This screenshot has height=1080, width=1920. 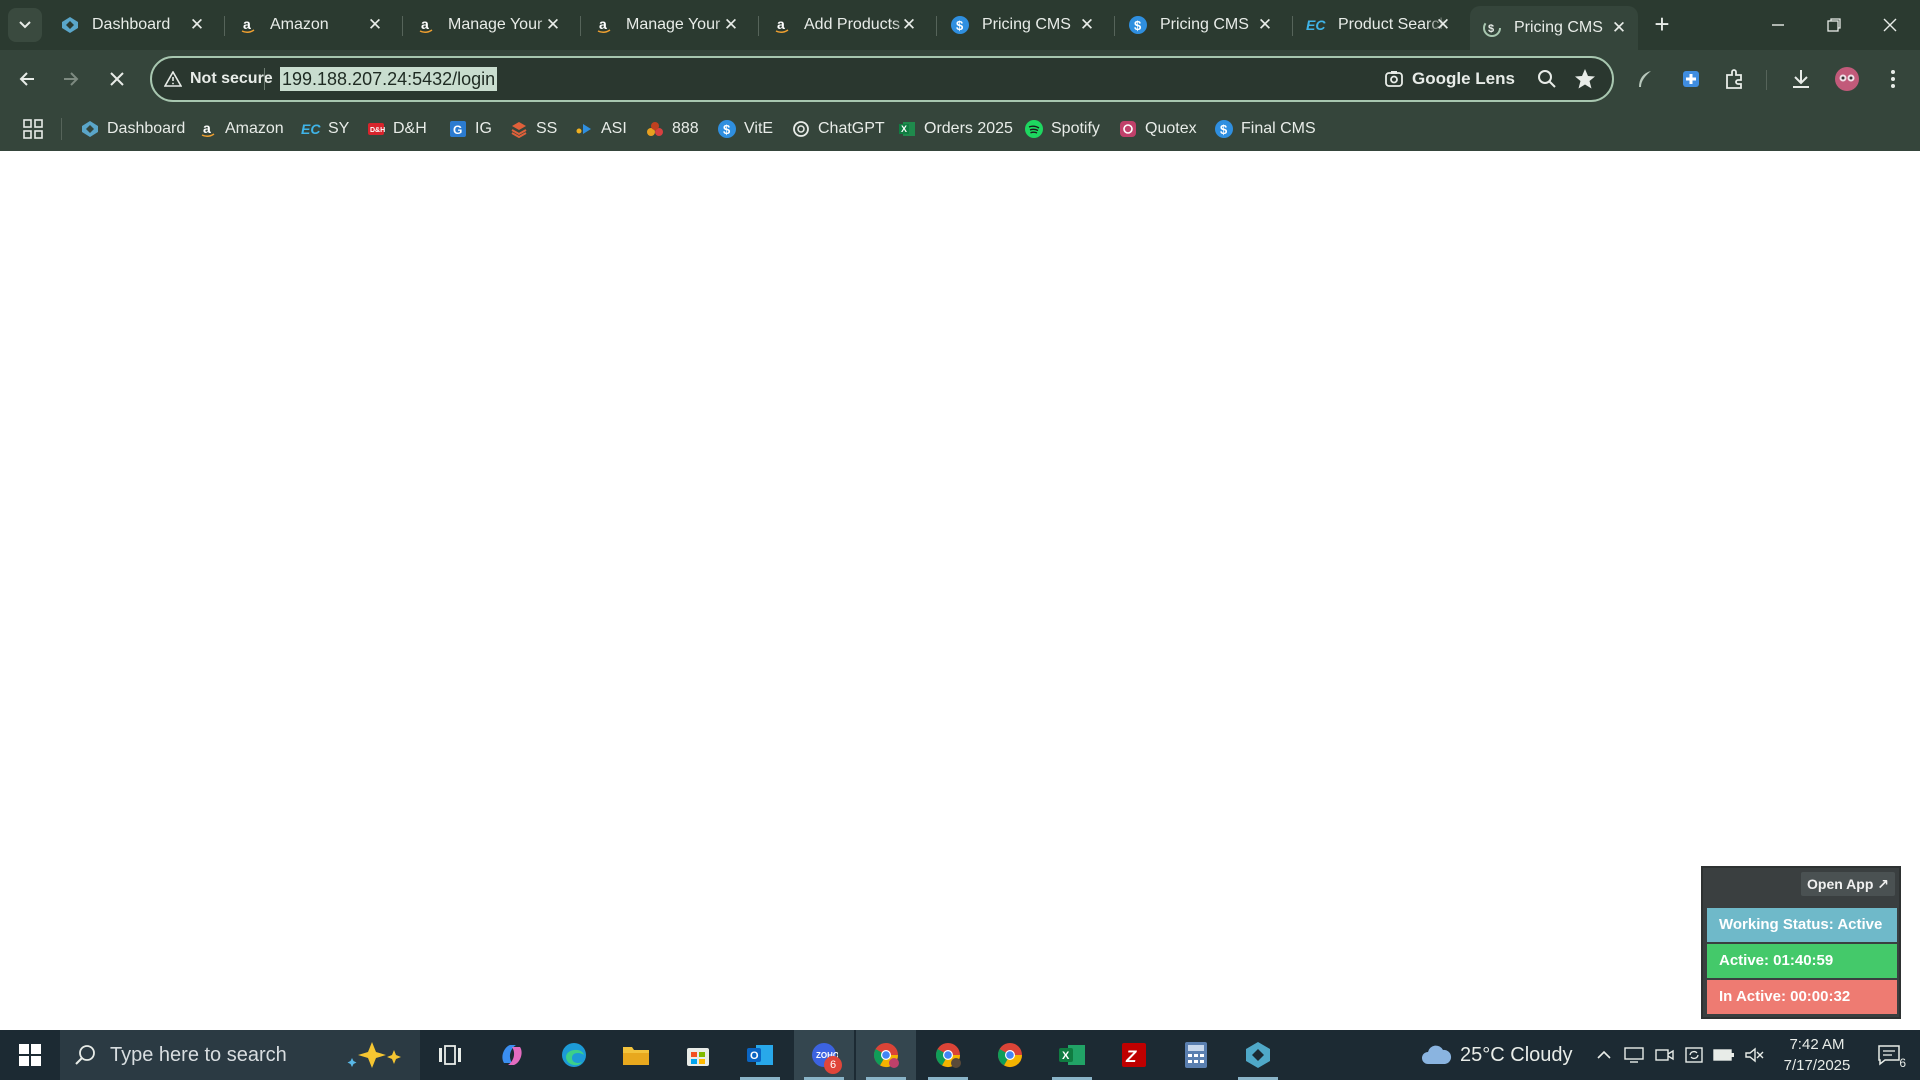 What do you see at coordinates (1848, 884) in the screenshot?
I see `open-app-button: Open App ↗` at bounding box center [1848, 884].